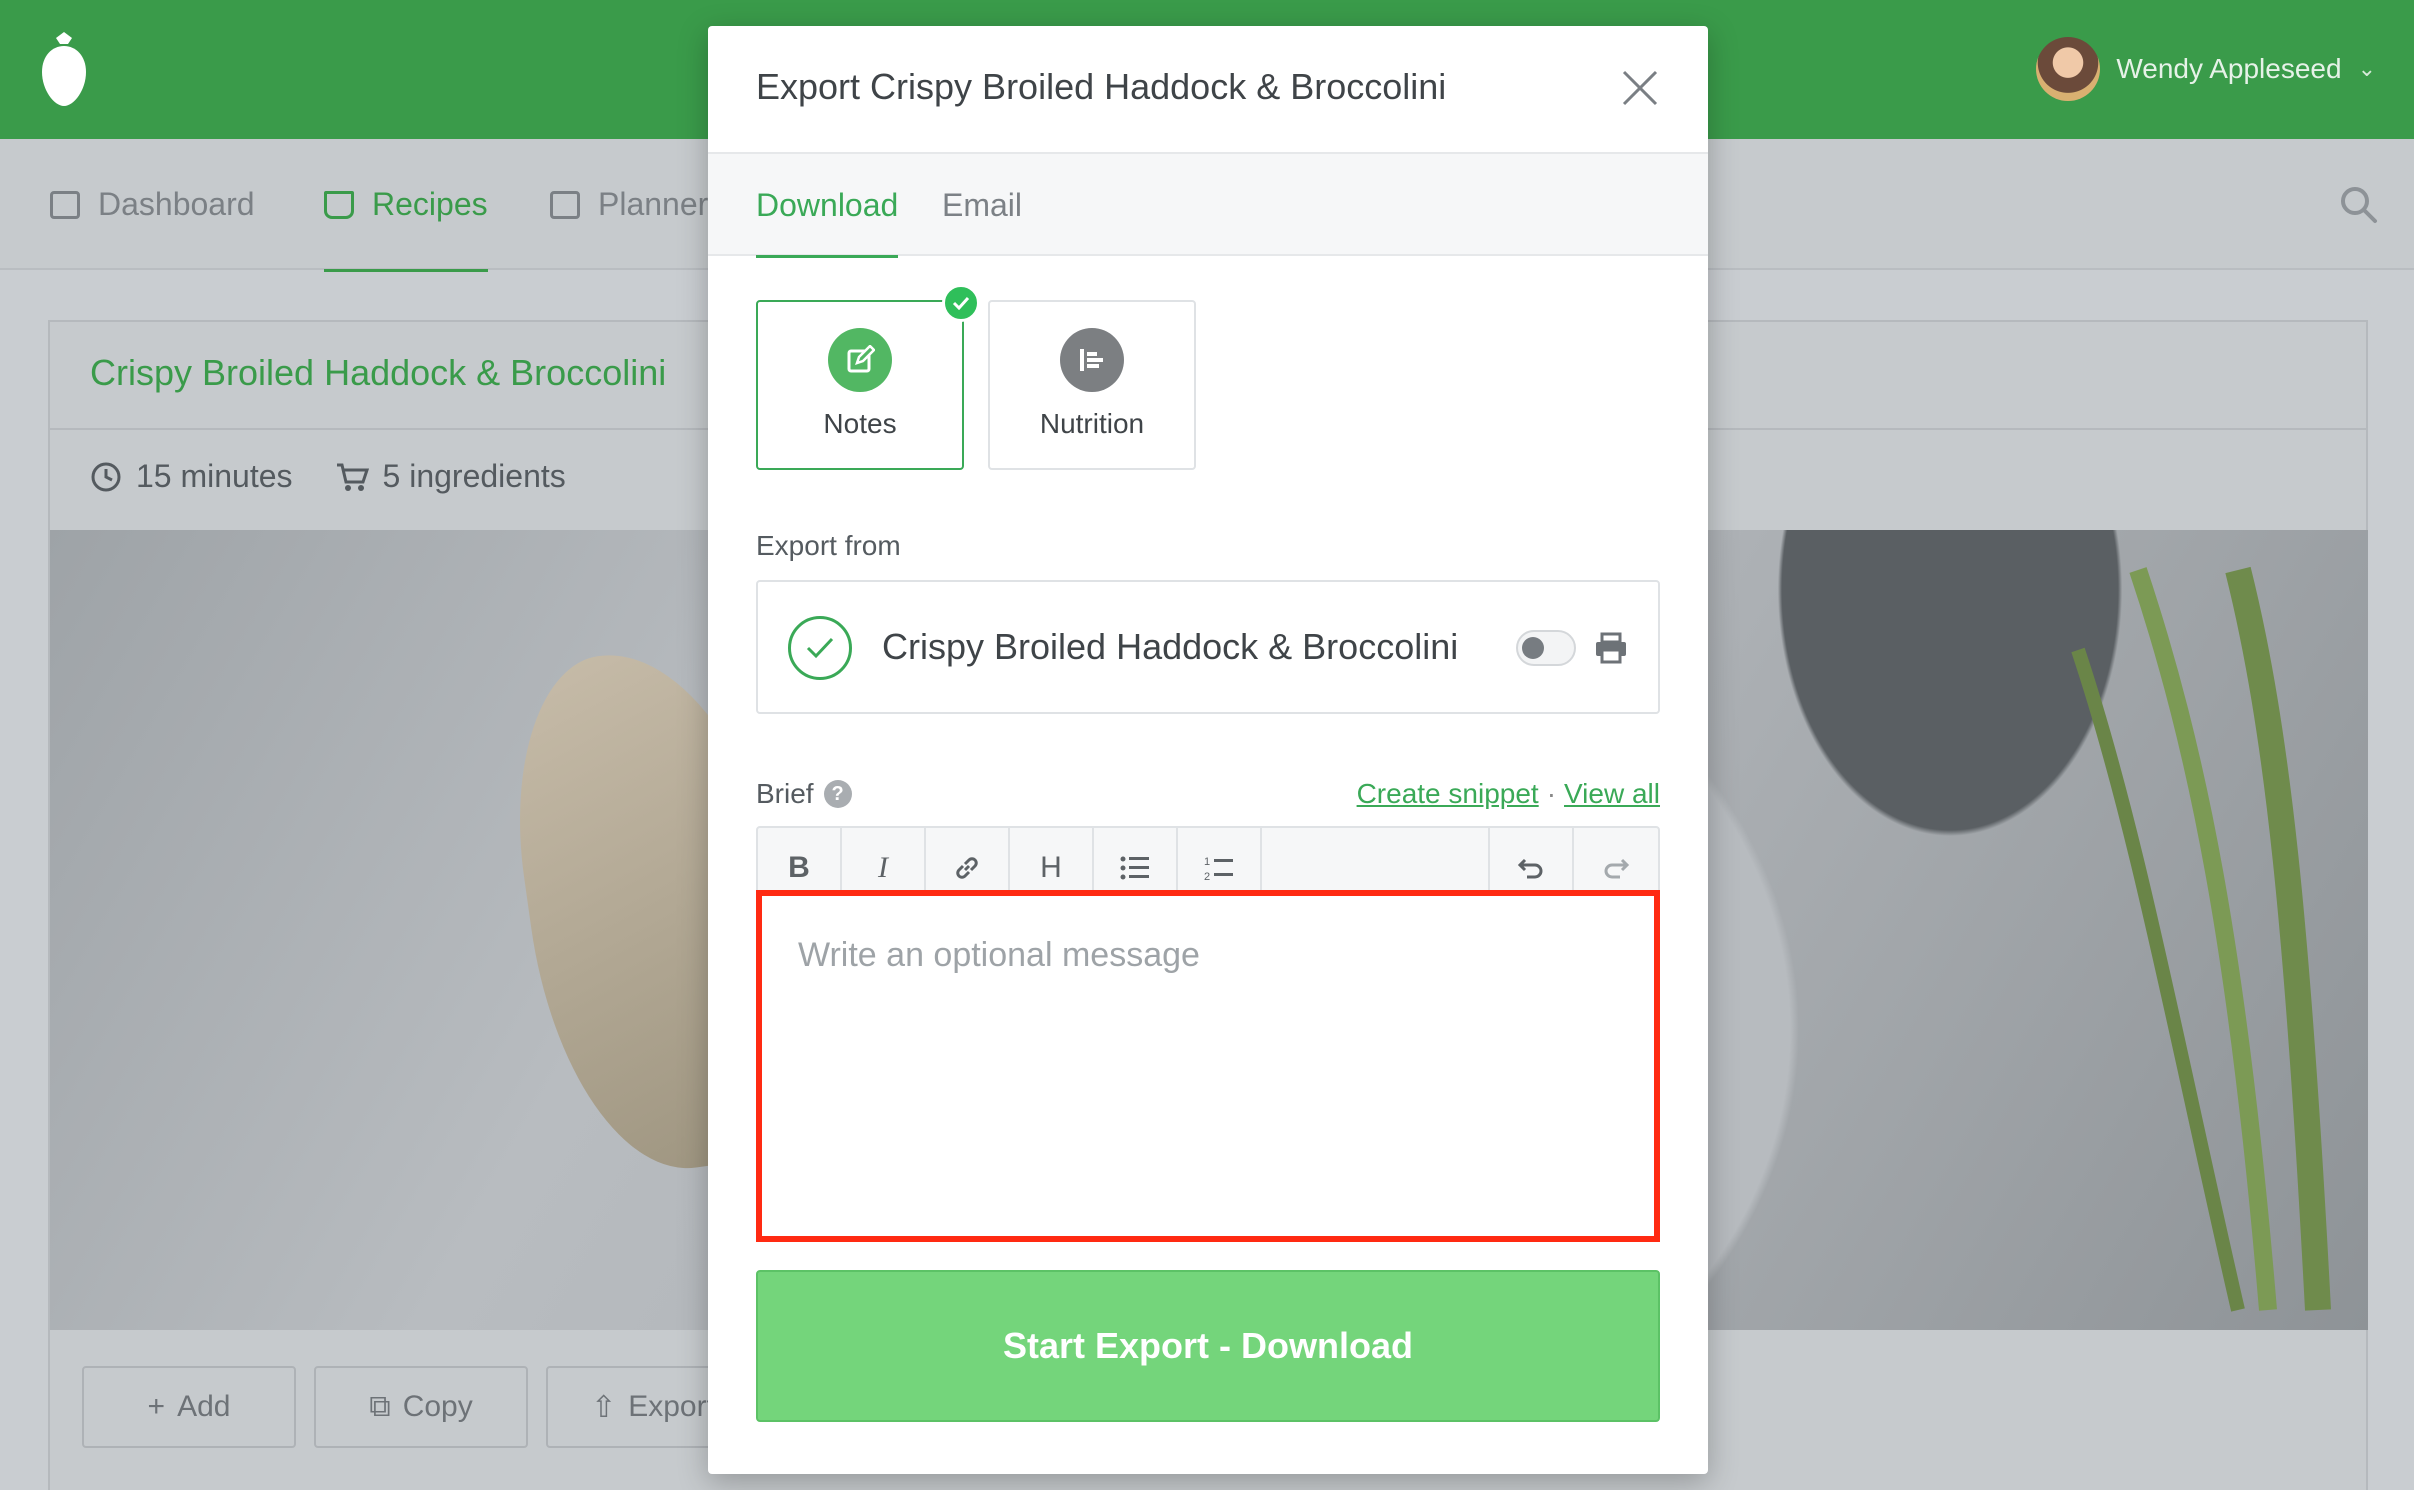 This screenshot has width=2414, height=1490. I want to click on recipe-time-text: 15 minutes, so click(214, 476).